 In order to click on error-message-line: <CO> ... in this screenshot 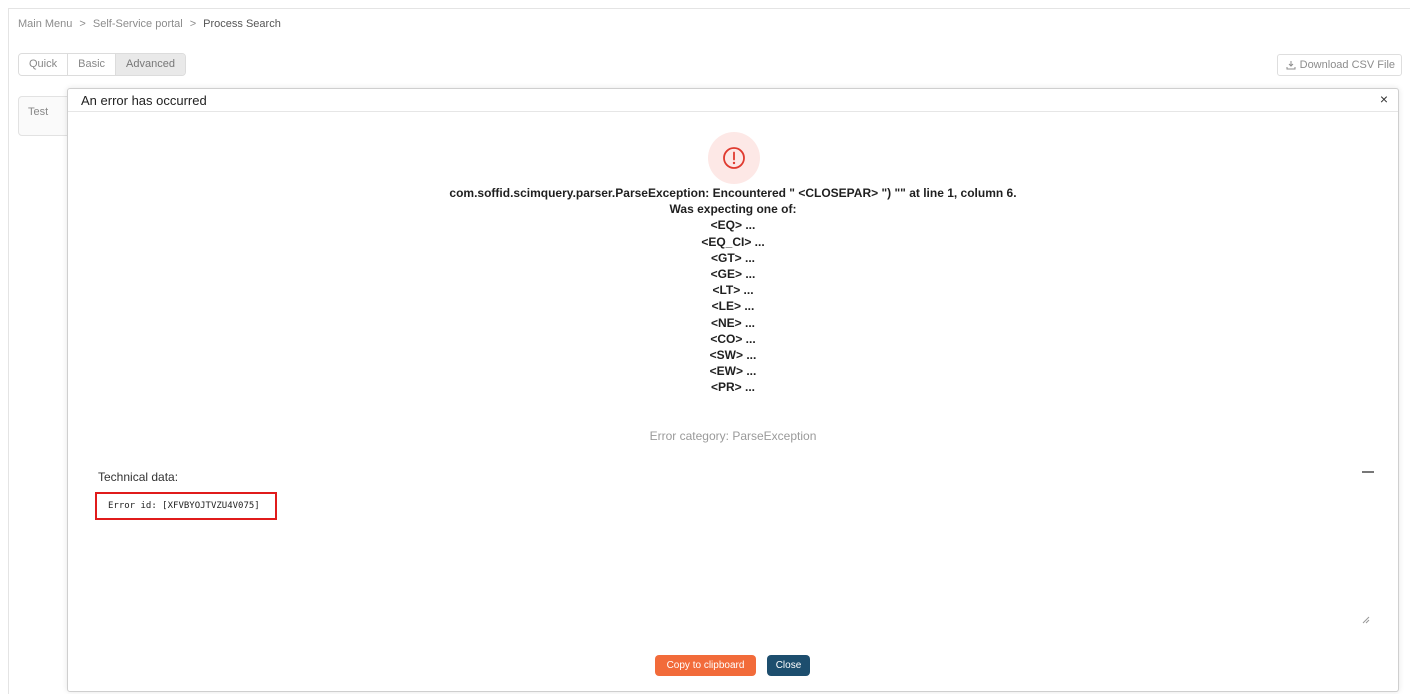, I will do `click(733, 338)`.